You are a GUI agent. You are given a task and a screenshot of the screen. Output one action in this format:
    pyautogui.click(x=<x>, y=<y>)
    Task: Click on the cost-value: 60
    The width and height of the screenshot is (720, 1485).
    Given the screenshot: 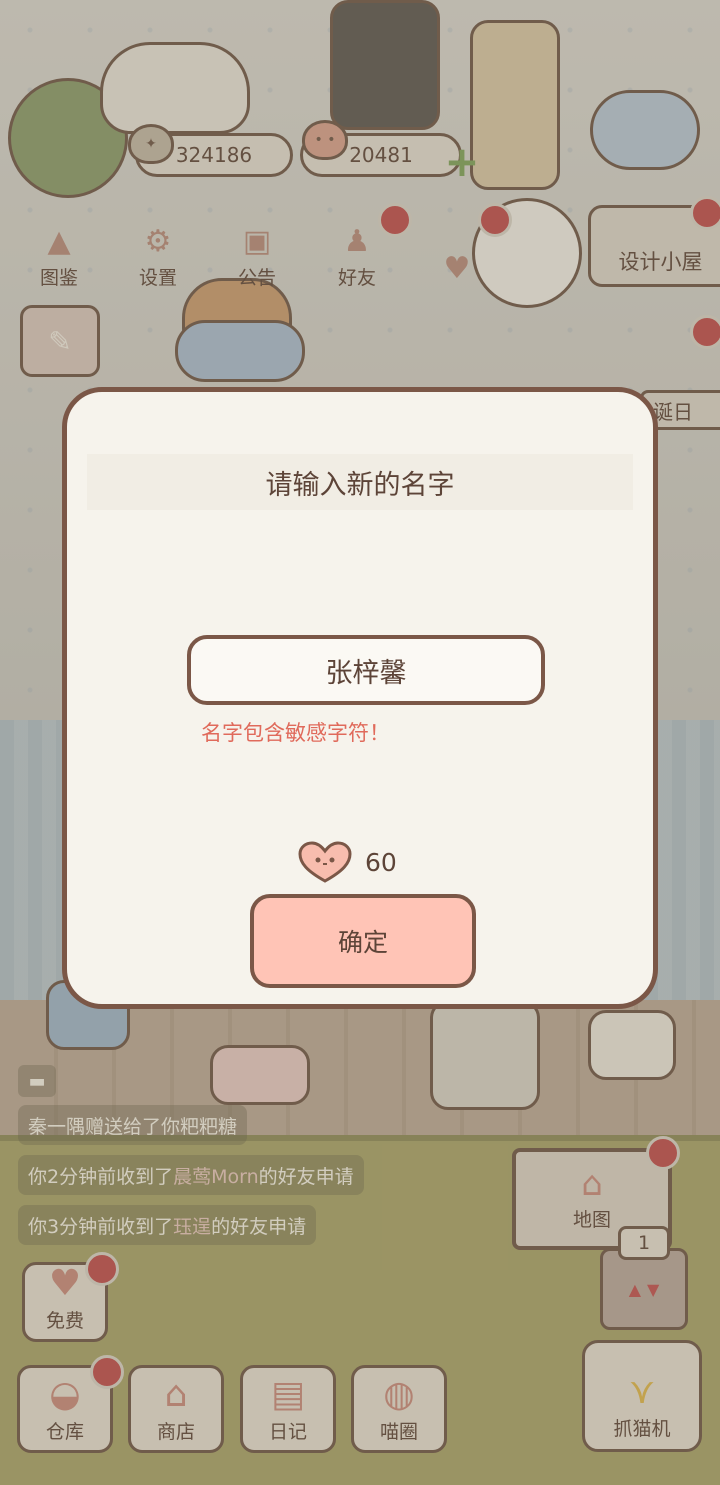 What is the action you would take?
    pyautogui.click(x=381, y=862)
    